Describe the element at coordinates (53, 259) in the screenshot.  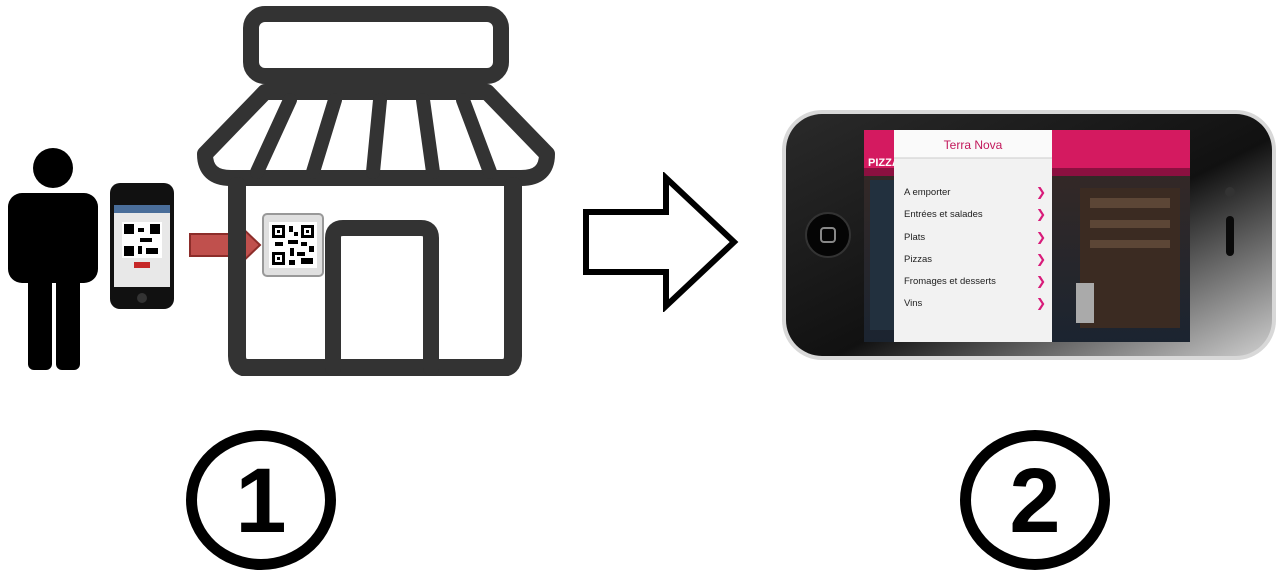
I see `person-icon` at that location.